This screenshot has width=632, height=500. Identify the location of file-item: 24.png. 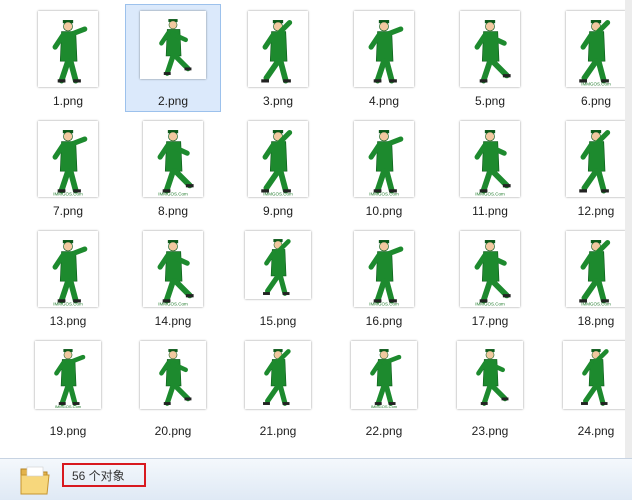
(590, 388).